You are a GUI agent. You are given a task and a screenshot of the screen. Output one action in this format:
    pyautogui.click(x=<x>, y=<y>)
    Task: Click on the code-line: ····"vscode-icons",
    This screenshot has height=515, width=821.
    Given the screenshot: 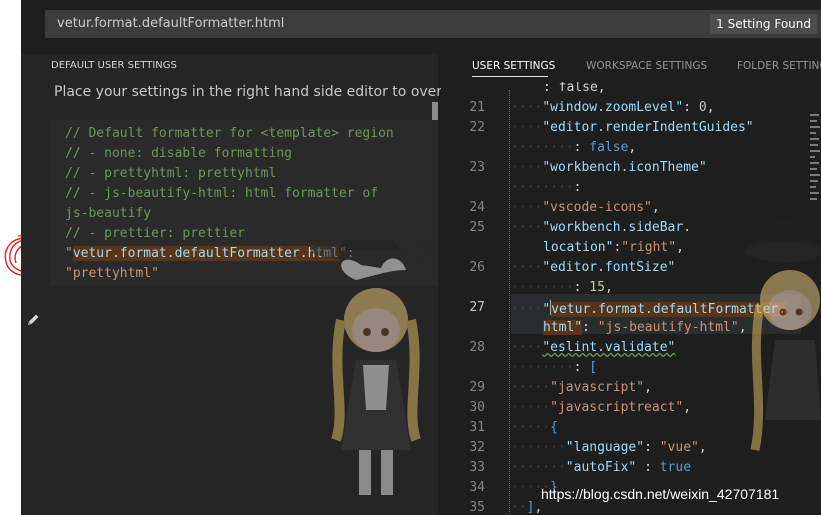 What is the action you would take?
    pyautogui.click(x=585, y=207)
    